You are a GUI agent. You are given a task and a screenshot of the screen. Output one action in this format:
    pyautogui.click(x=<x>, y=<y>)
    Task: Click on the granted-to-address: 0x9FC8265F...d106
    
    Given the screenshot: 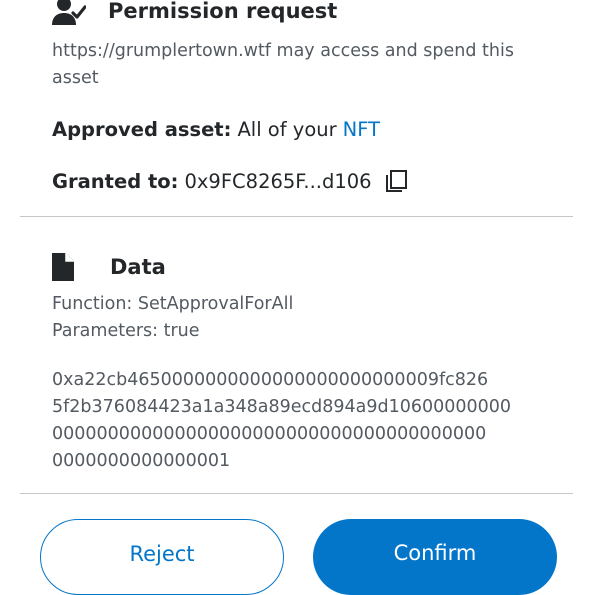 What is the action you would take?
    pyautogui.click(x=278, y=181)
    